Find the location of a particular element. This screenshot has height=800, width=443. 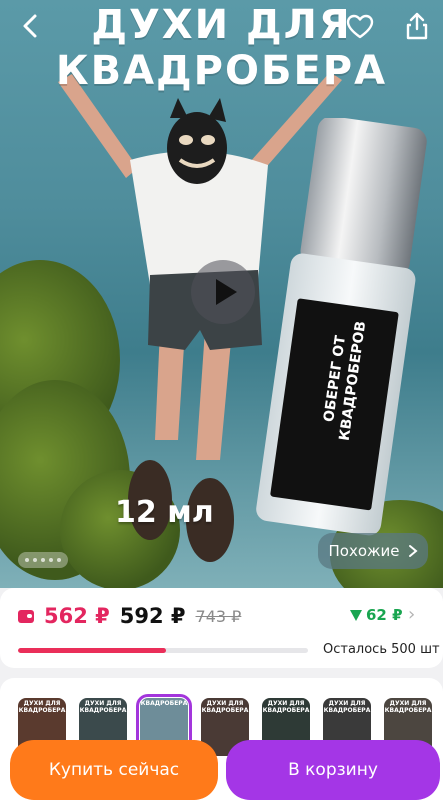

down-triangle-icon is located at coordinates (356, 615).